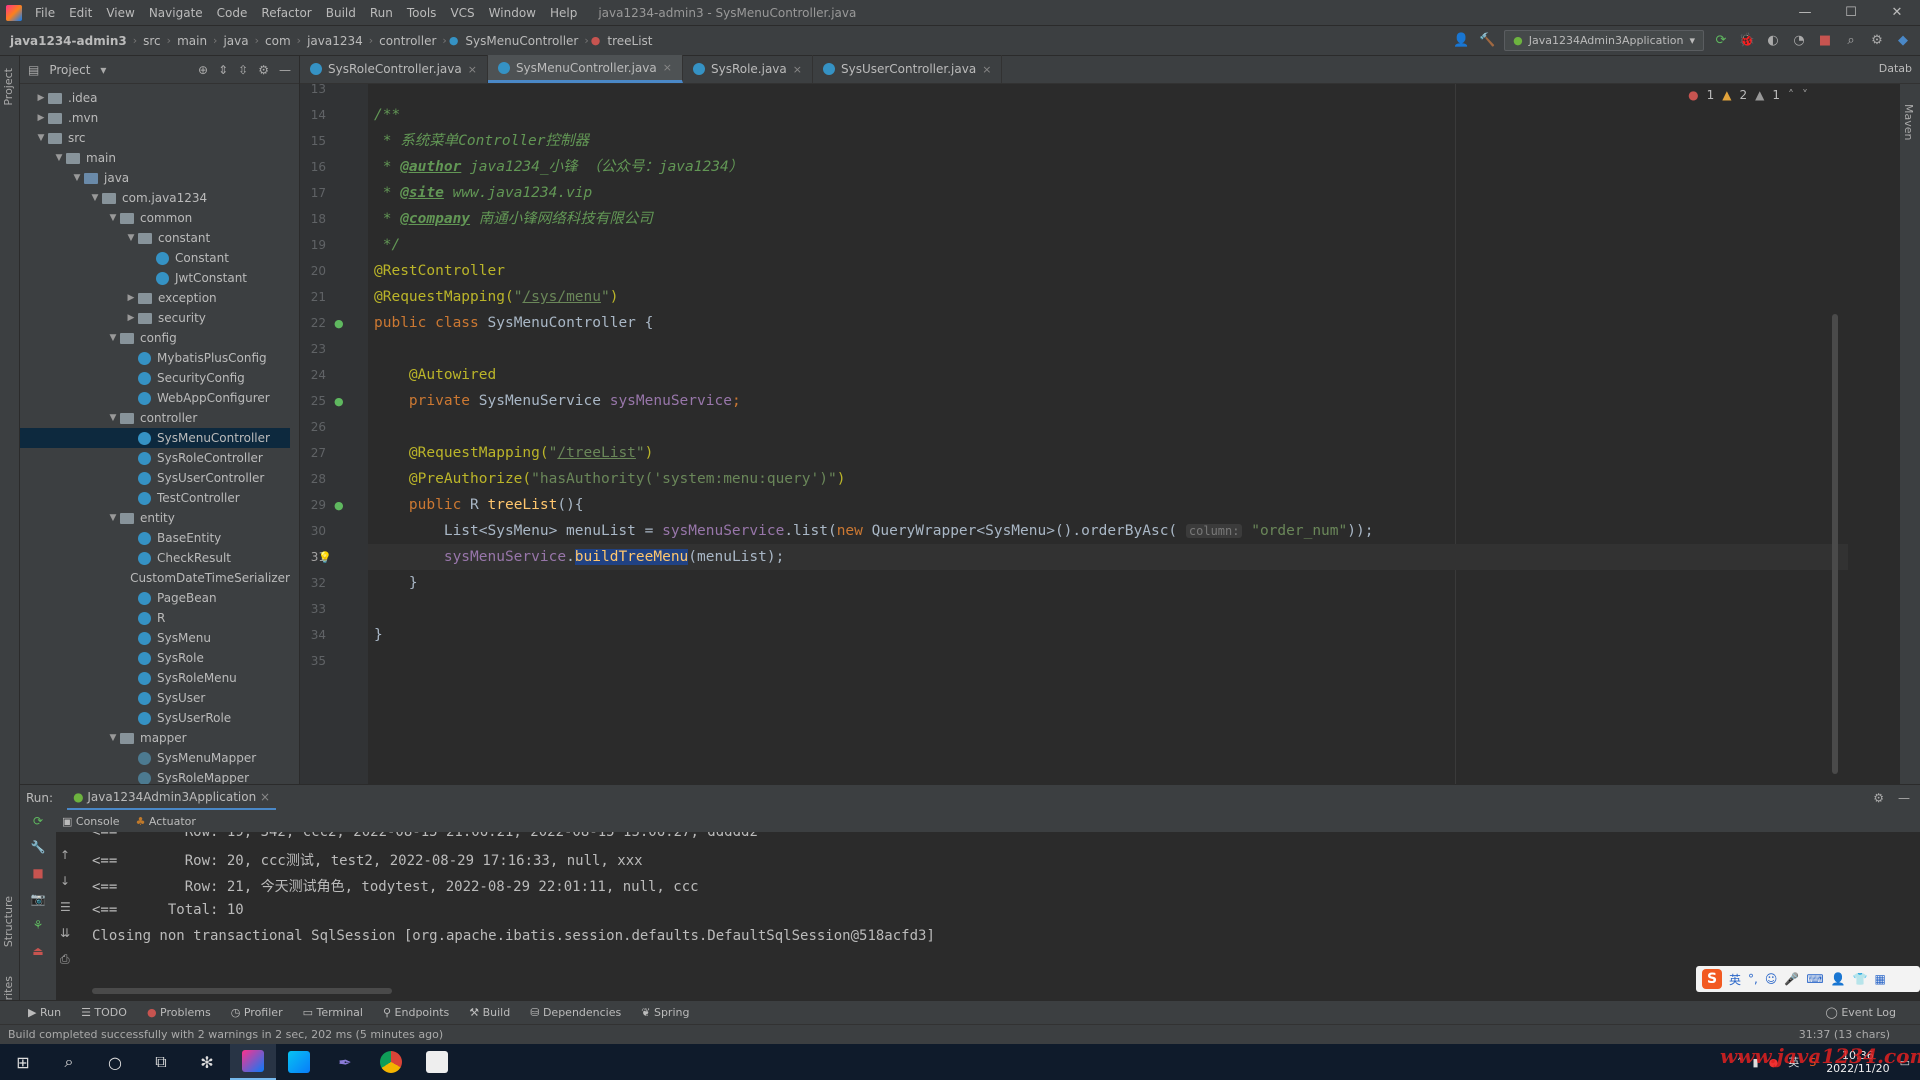  I want to click on windows-start-icon: ⊞, so click(23, 1062).